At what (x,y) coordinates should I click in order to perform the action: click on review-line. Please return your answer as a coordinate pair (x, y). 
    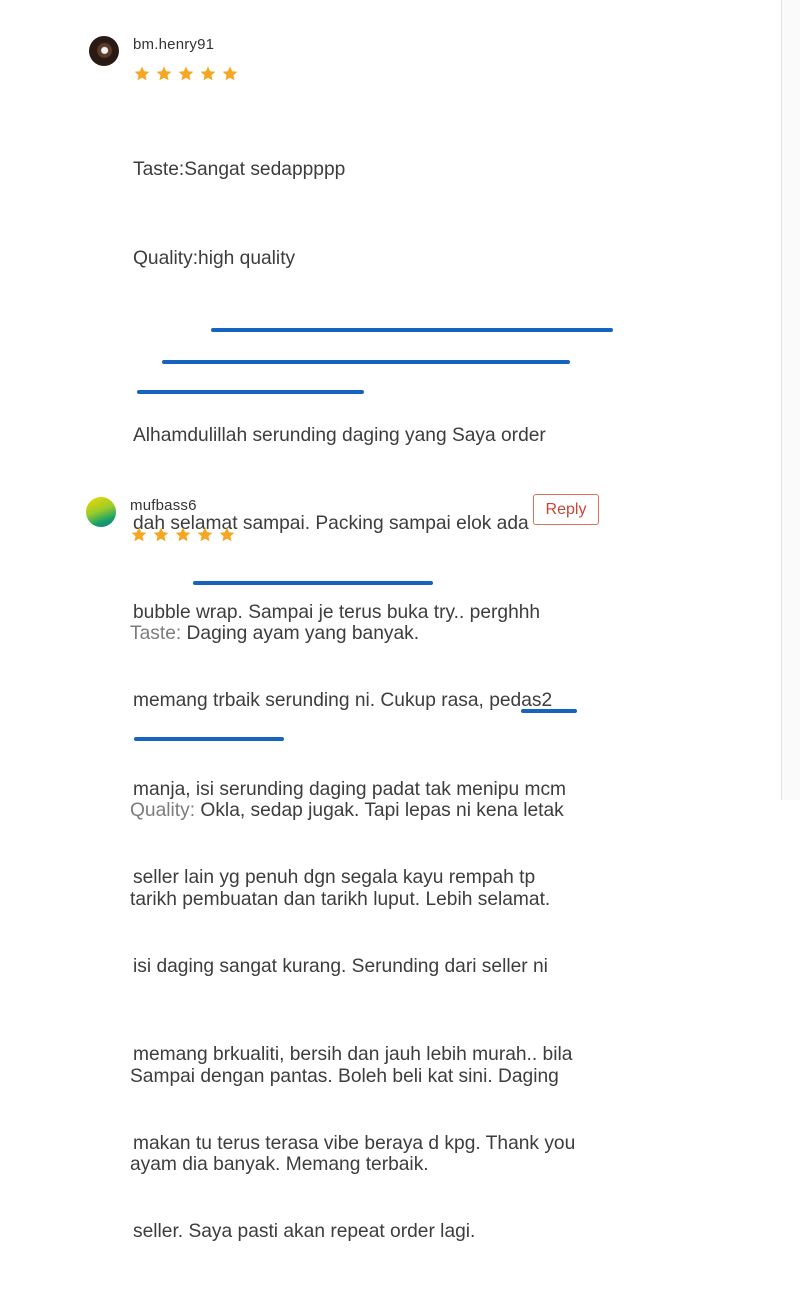
    Looking at the image, I should click on (354, 347).